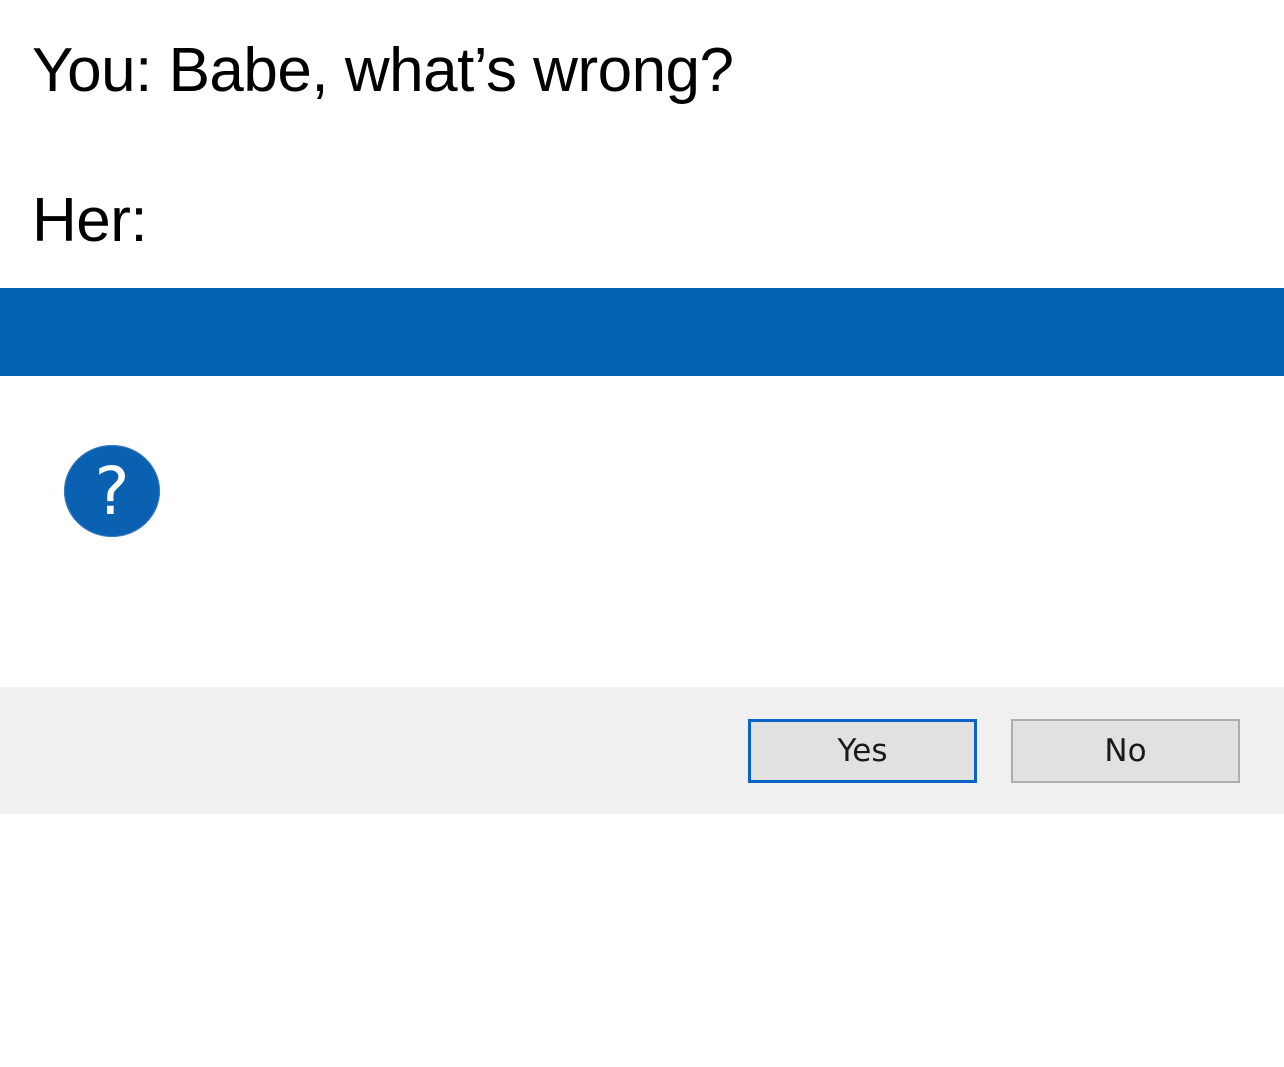  I want to click on caption-you: You: Babe, what’s wrong?, so click(383, 70).